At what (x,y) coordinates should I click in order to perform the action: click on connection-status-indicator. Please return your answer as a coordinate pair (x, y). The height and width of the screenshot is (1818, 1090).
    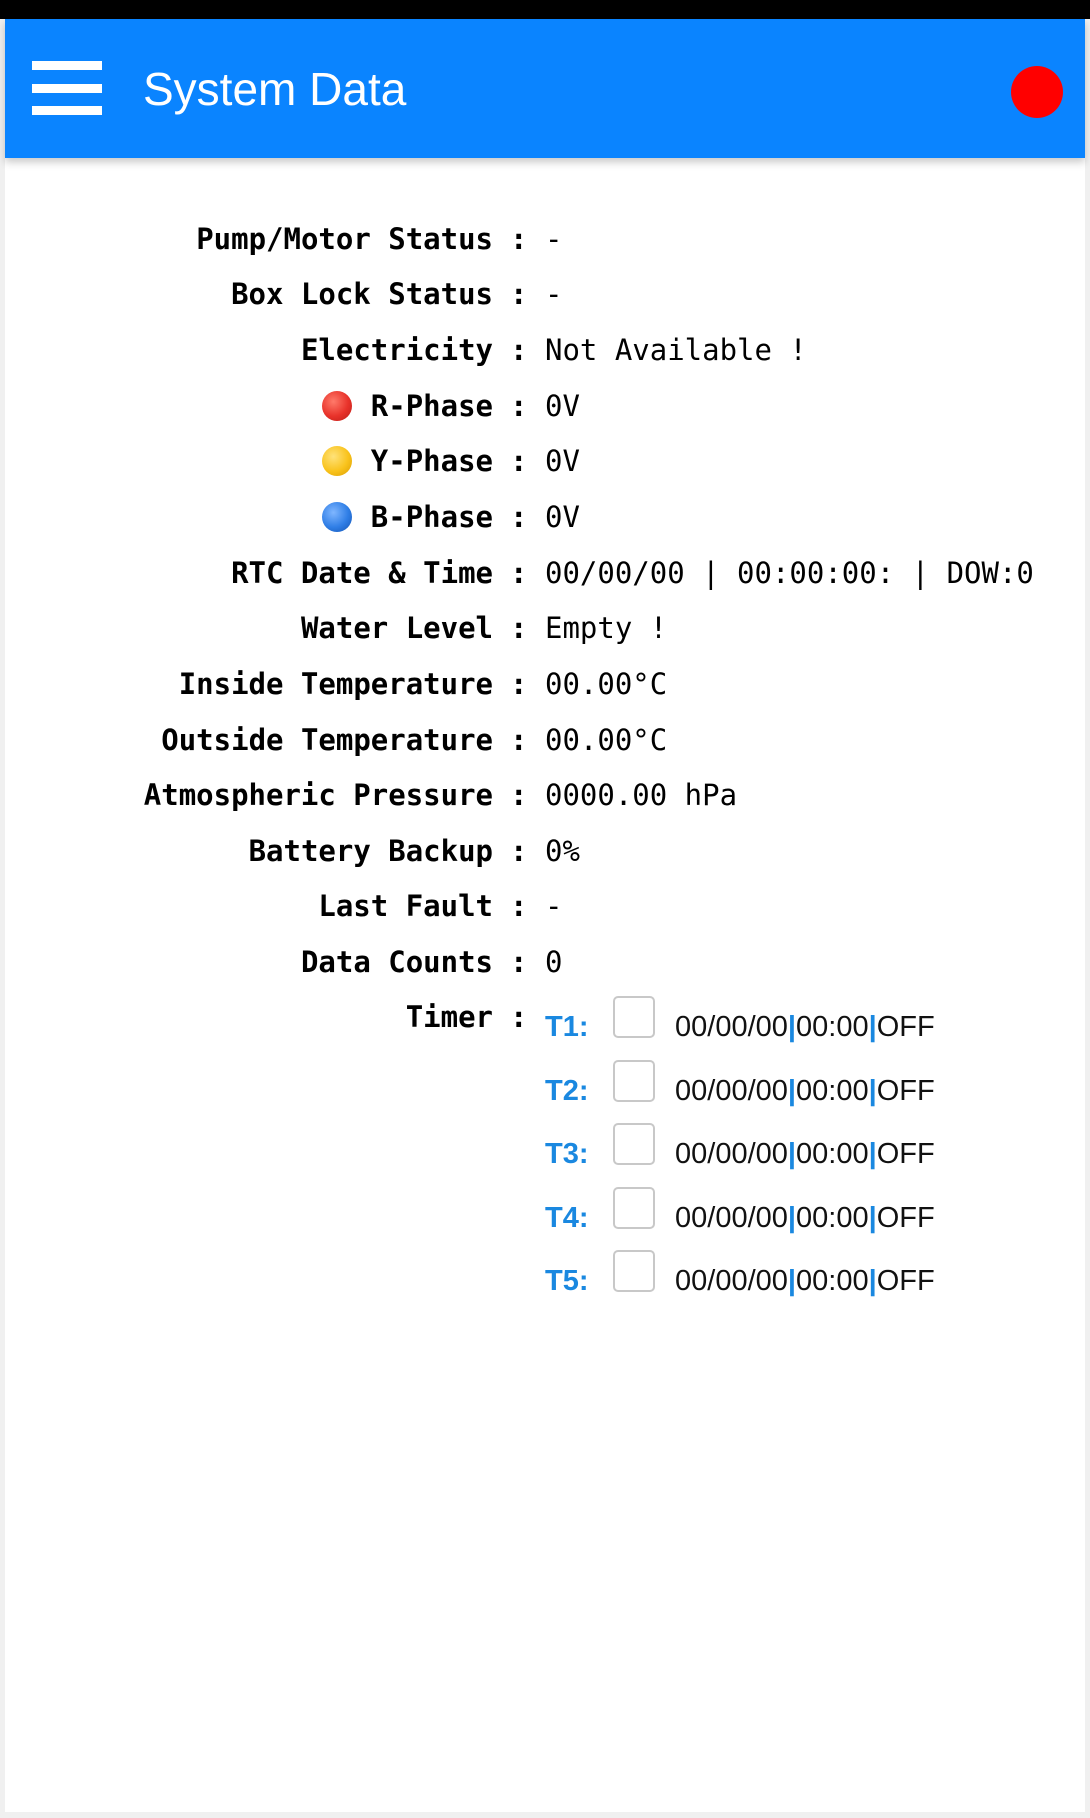
    Looking at the image, I should click on (1037, 92).